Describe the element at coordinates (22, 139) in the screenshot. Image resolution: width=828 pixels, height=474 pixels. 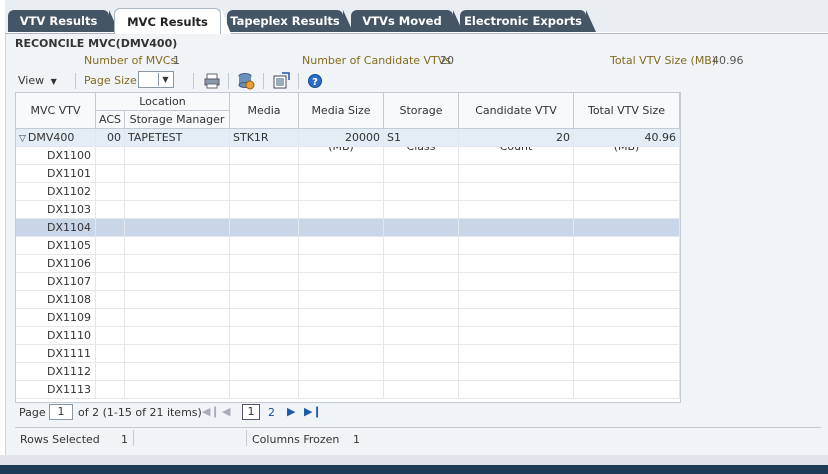
I see `collapse-icon: ▽` at that location.